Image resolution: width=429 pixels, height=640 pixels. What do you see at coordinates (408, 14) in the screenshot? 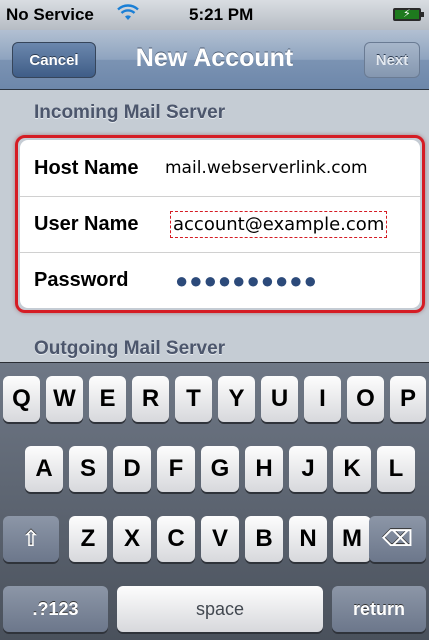
I see `battery-icon: ⚡` at bounding box center [408, 14].